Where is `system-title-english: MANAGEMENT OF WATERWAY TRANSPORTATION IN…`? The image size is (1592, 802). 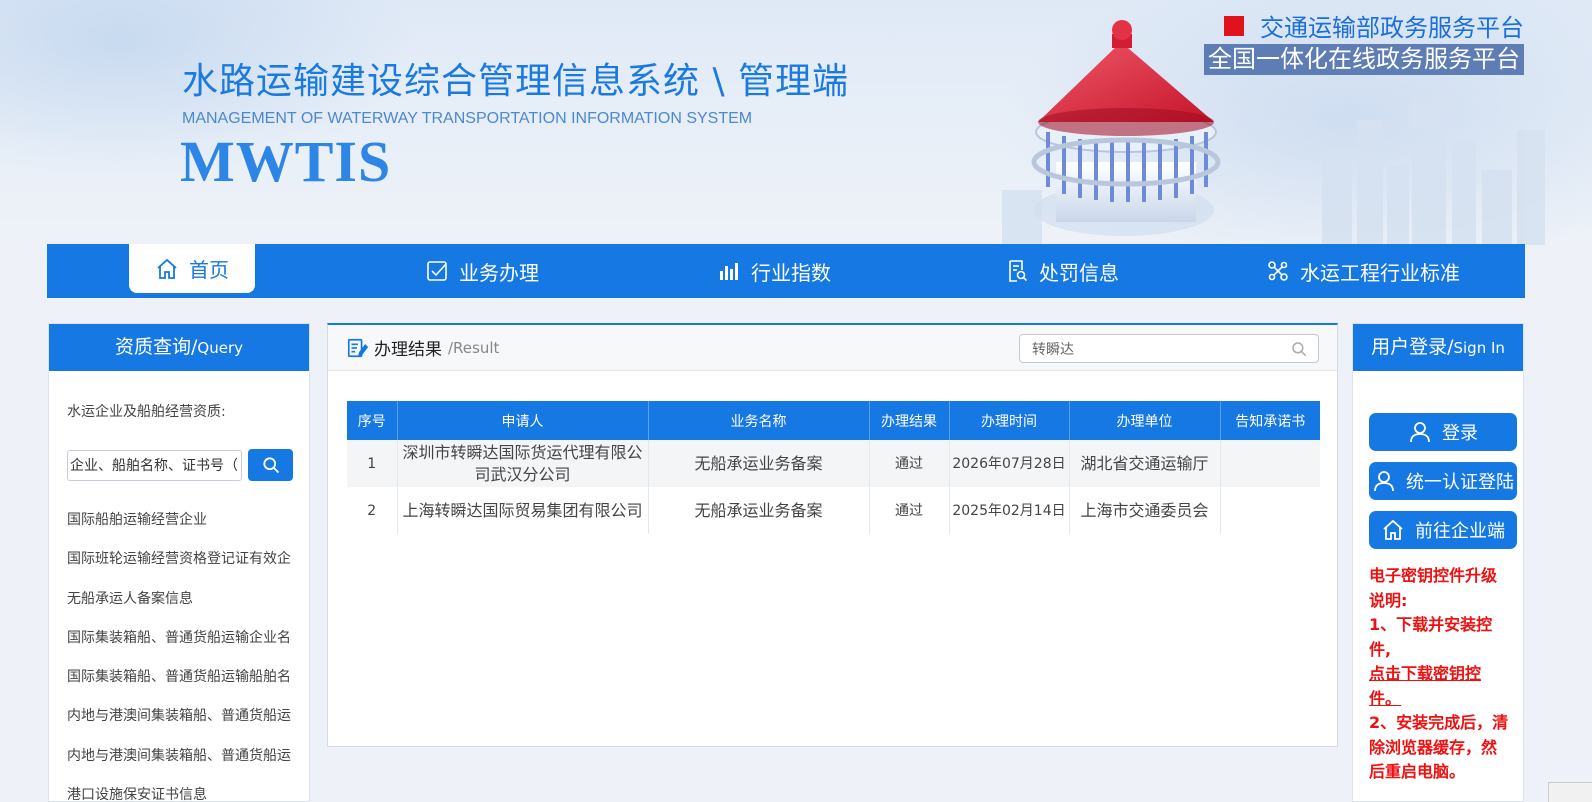 system-title-english: MANAGEMENT OF WATERWAY TRANSPORTATION IN… is located at coordinates (467, 118).